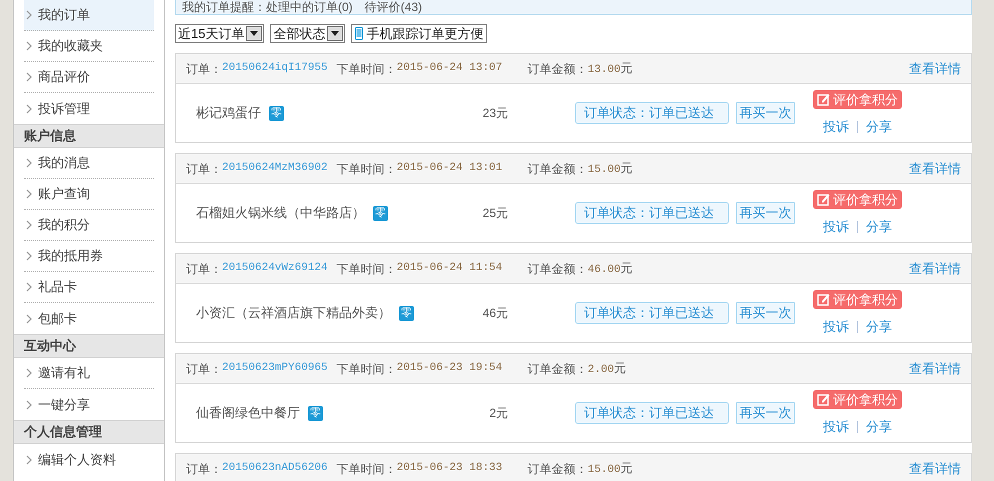 This screenshot has height=481, width=994. What do you see at coordinates (610, 69) in the screenshot?
I see `order-amount: 13.00元` at bounding box center [610, 69].